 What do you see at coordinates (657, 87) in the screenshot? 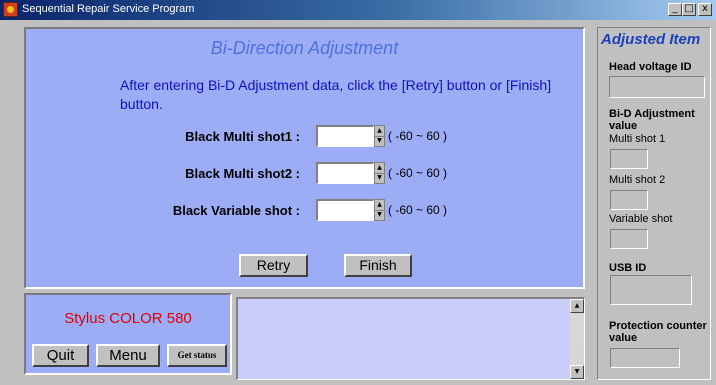
I see `head-voltage-box` at bounding box center [657, 87].